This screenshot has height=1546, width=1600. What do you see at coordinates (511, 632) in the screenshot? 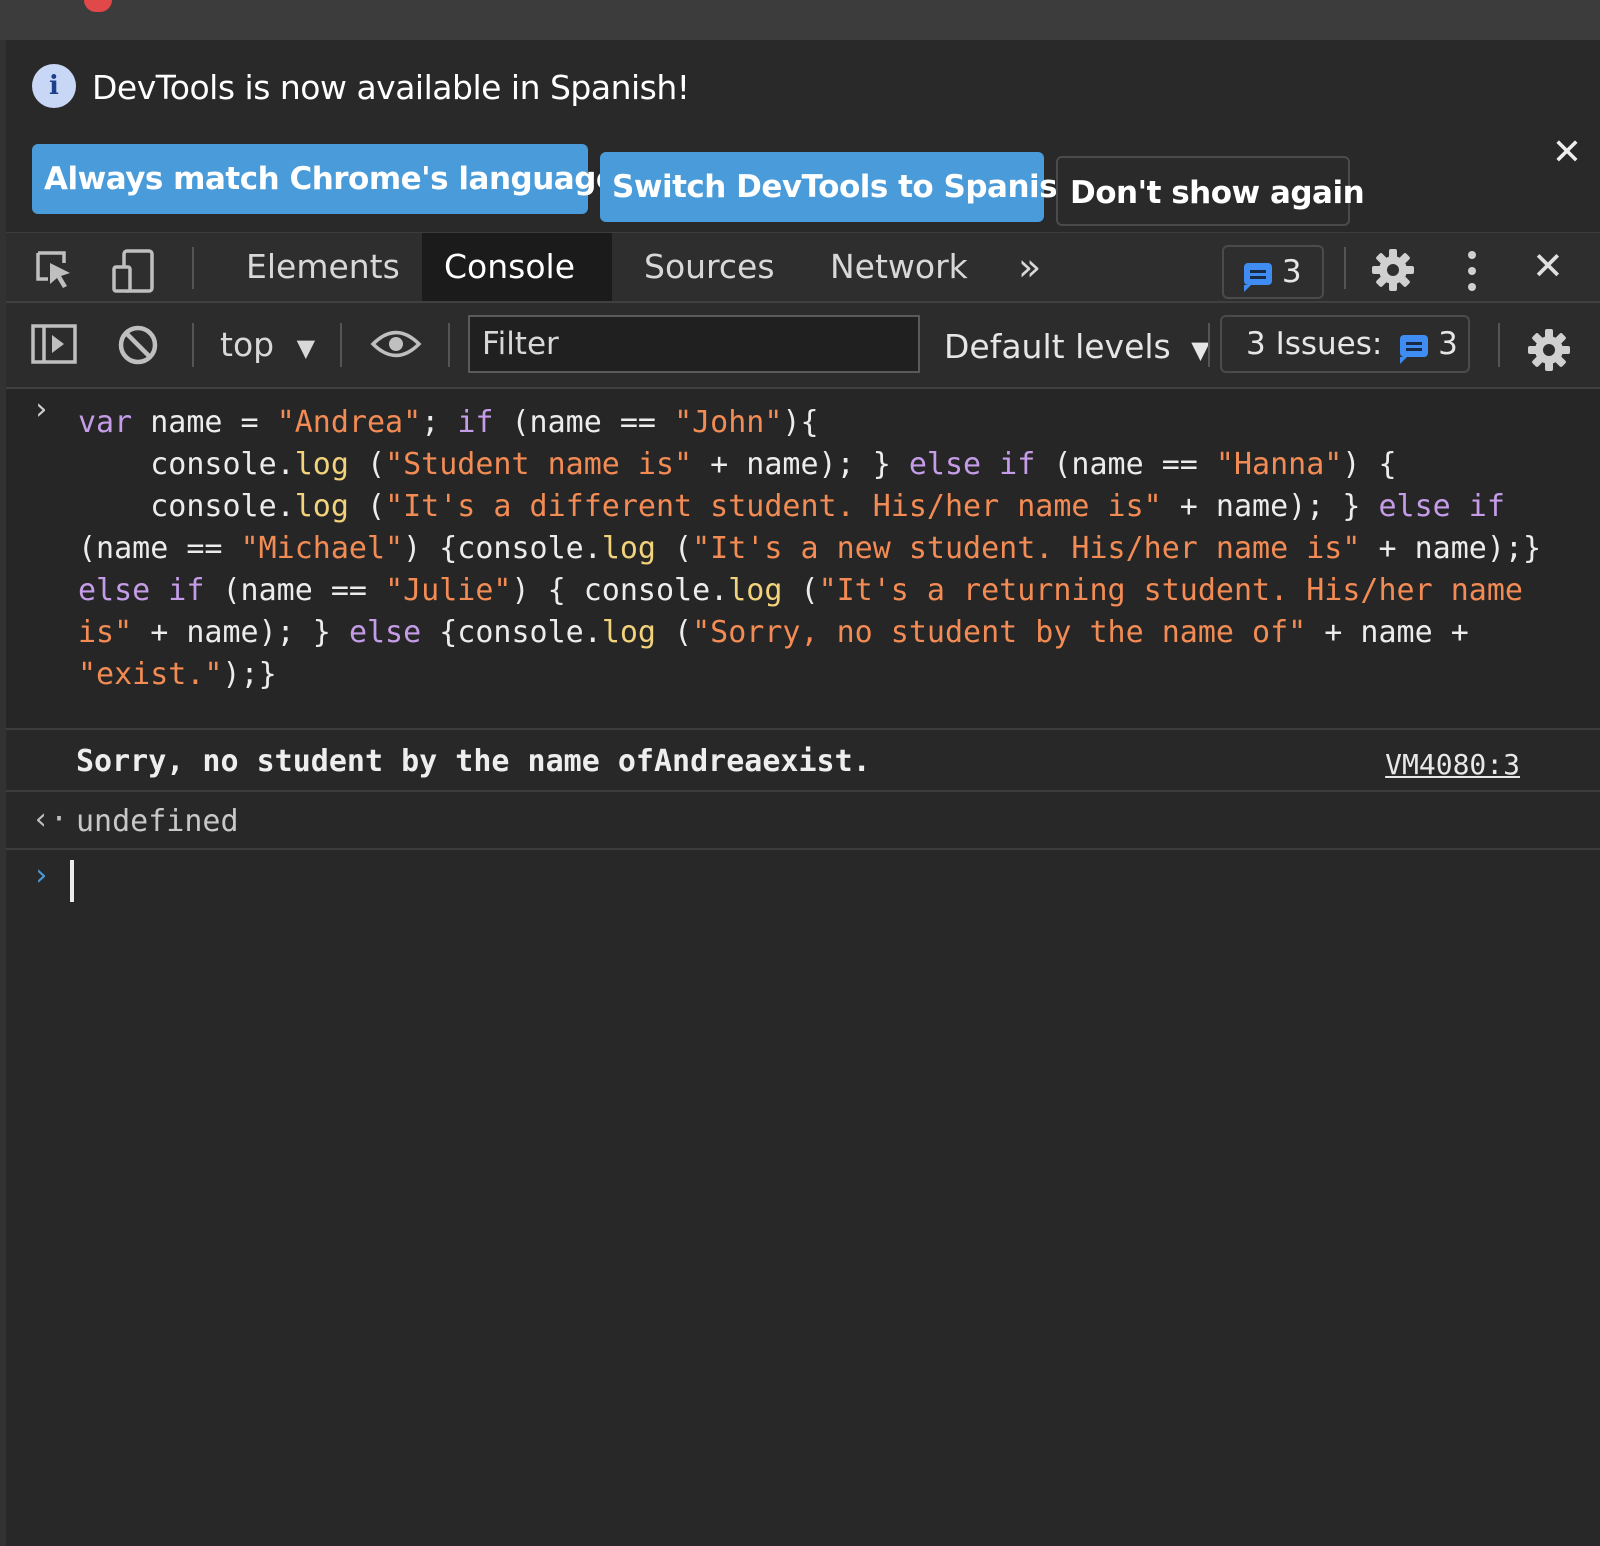
I see `code-token-pl: {console.` at bounding box center [511, 632].